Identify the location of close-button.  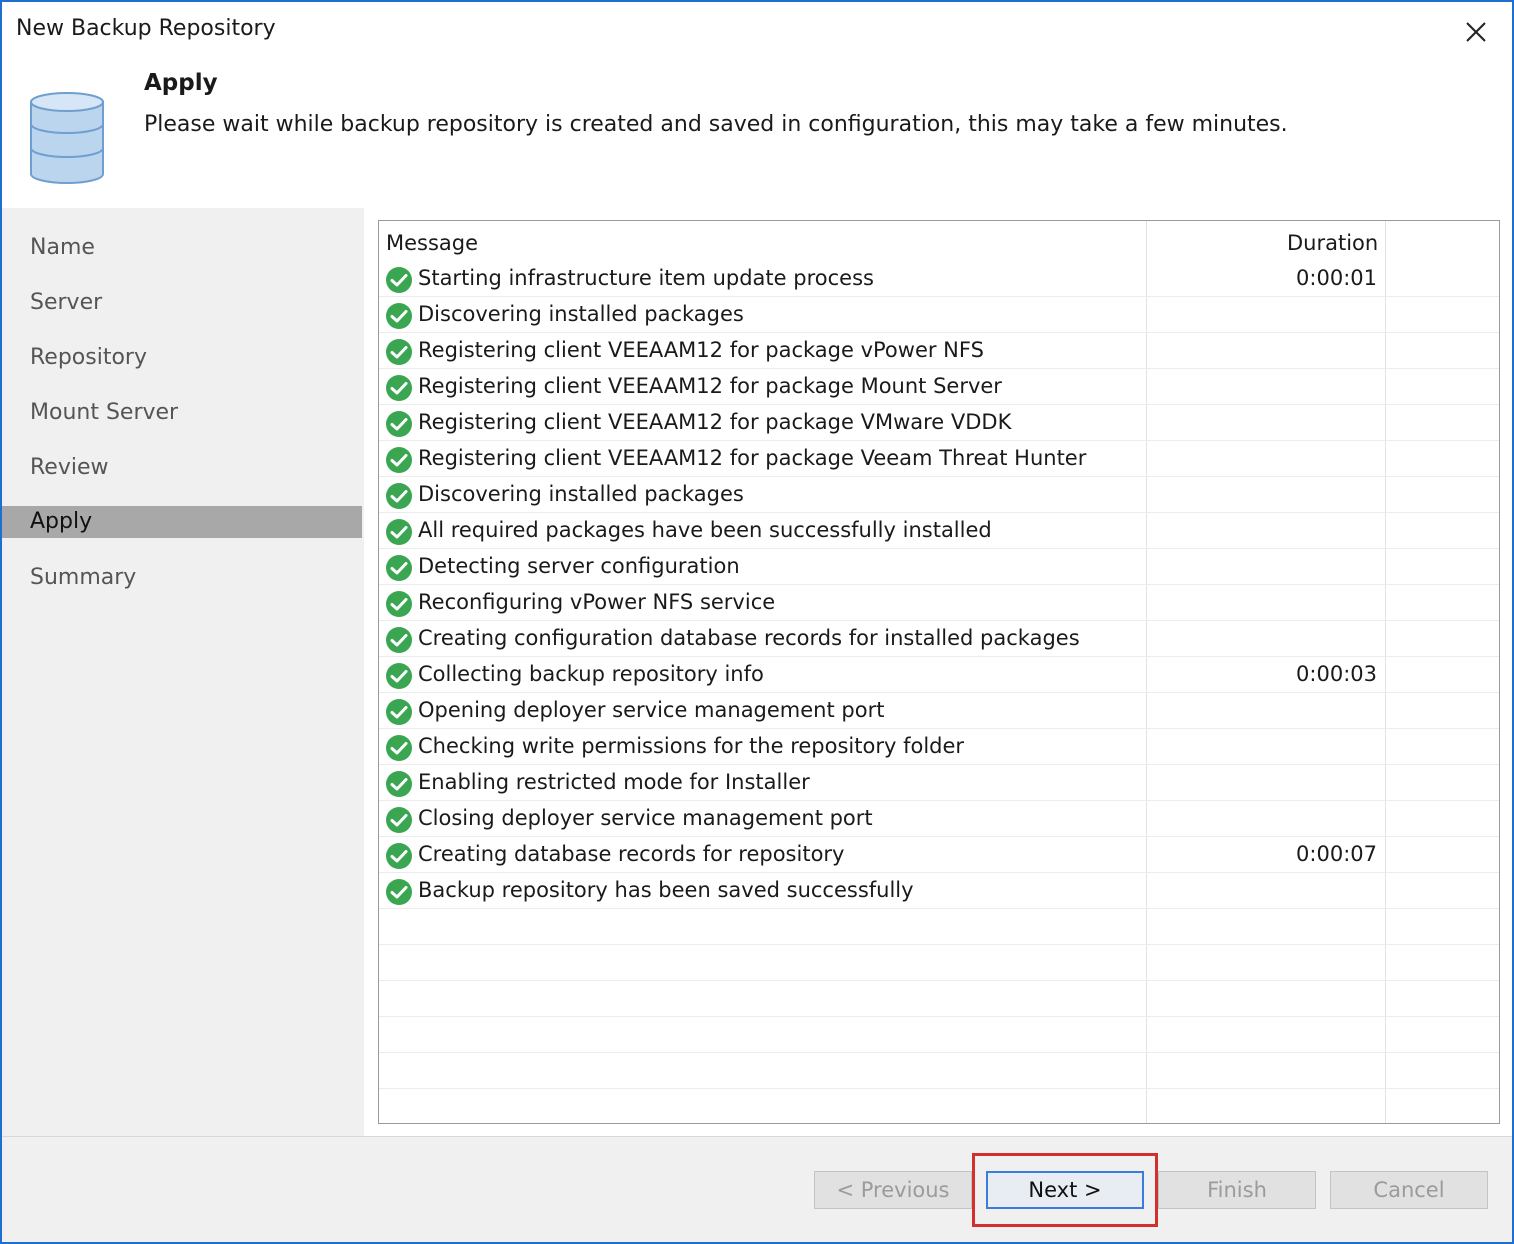
(1476, 32).